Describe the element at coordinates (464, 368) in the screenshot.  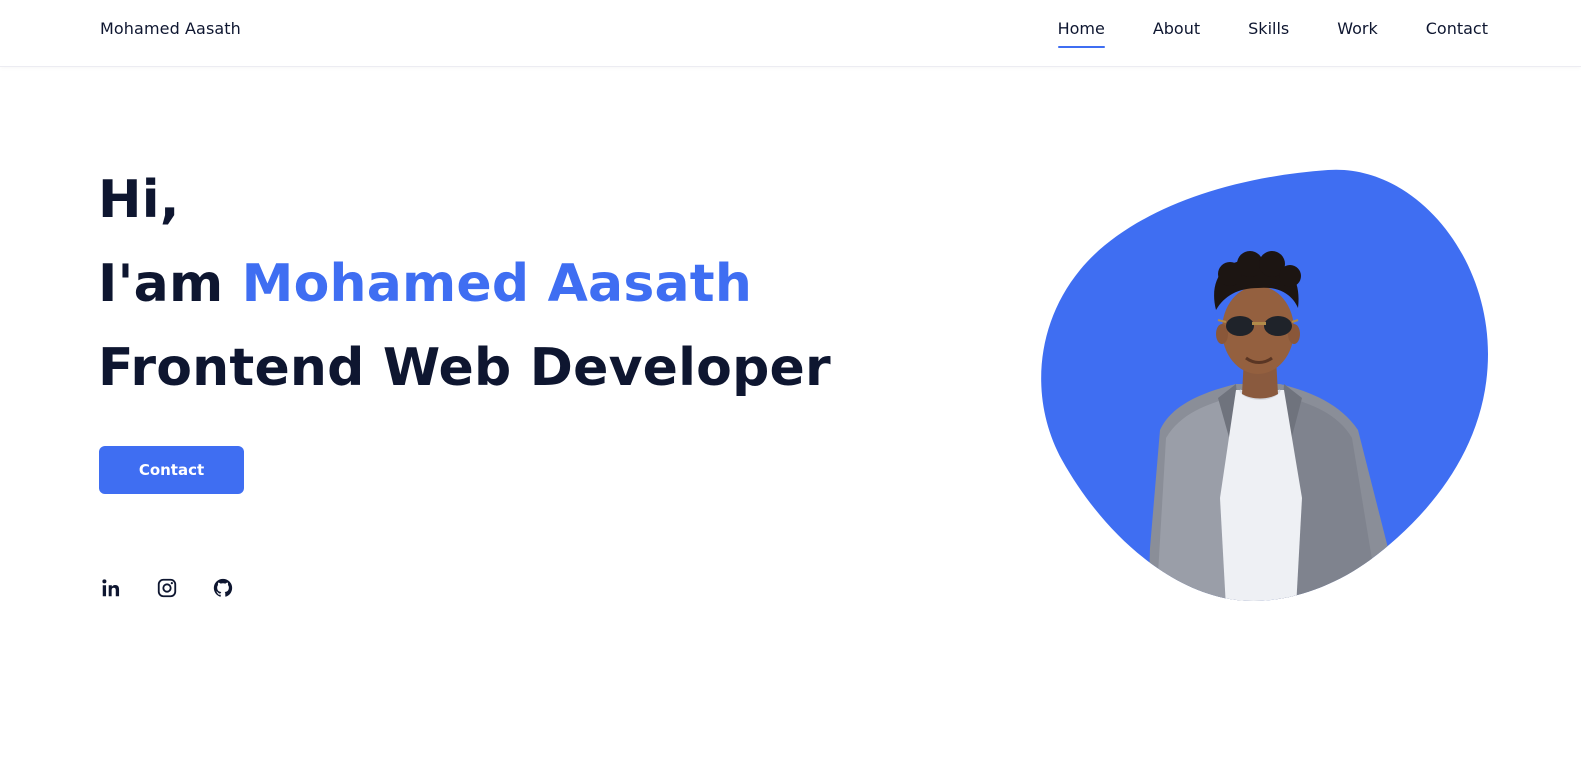
I see `hero-role: Frontend Web Developer` at that location.